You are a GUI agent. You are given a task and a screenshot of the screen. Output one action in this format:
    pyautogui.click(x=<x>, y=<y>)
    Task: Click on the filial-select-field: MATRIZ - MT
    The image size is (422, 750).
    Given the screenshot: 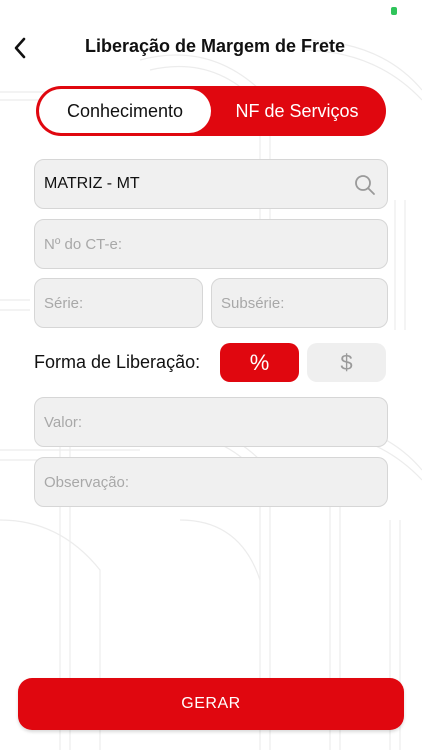 What is the action you would take?
    pyautogui.click(x=211, y=184)
    